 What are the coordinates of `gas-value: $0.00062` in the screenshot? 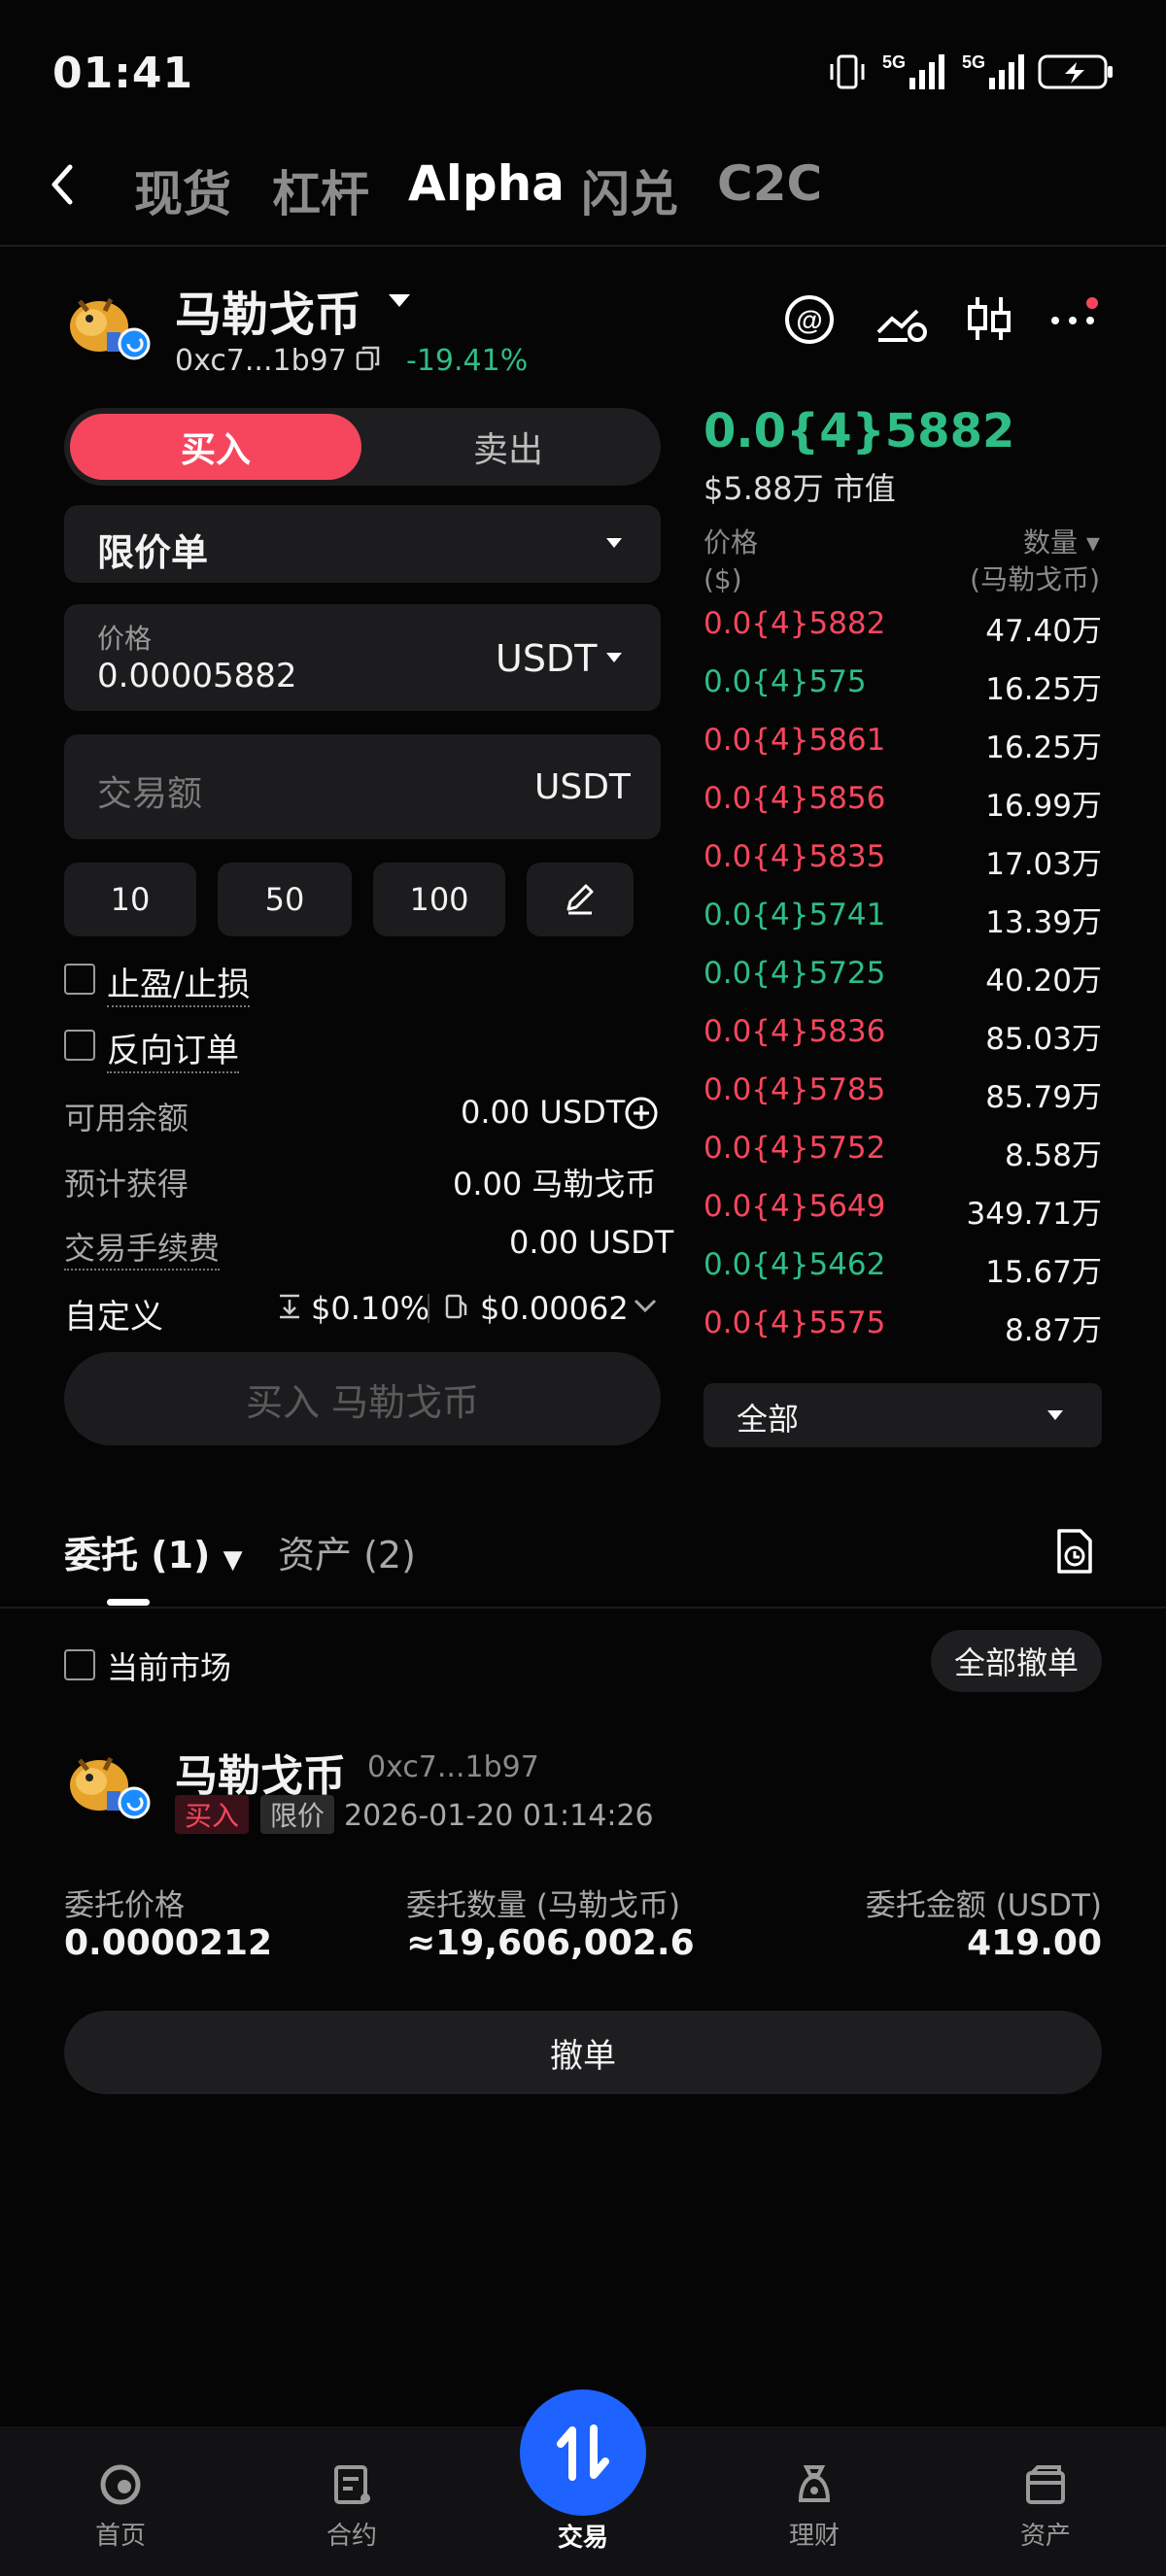 It's located at (554, 1308).